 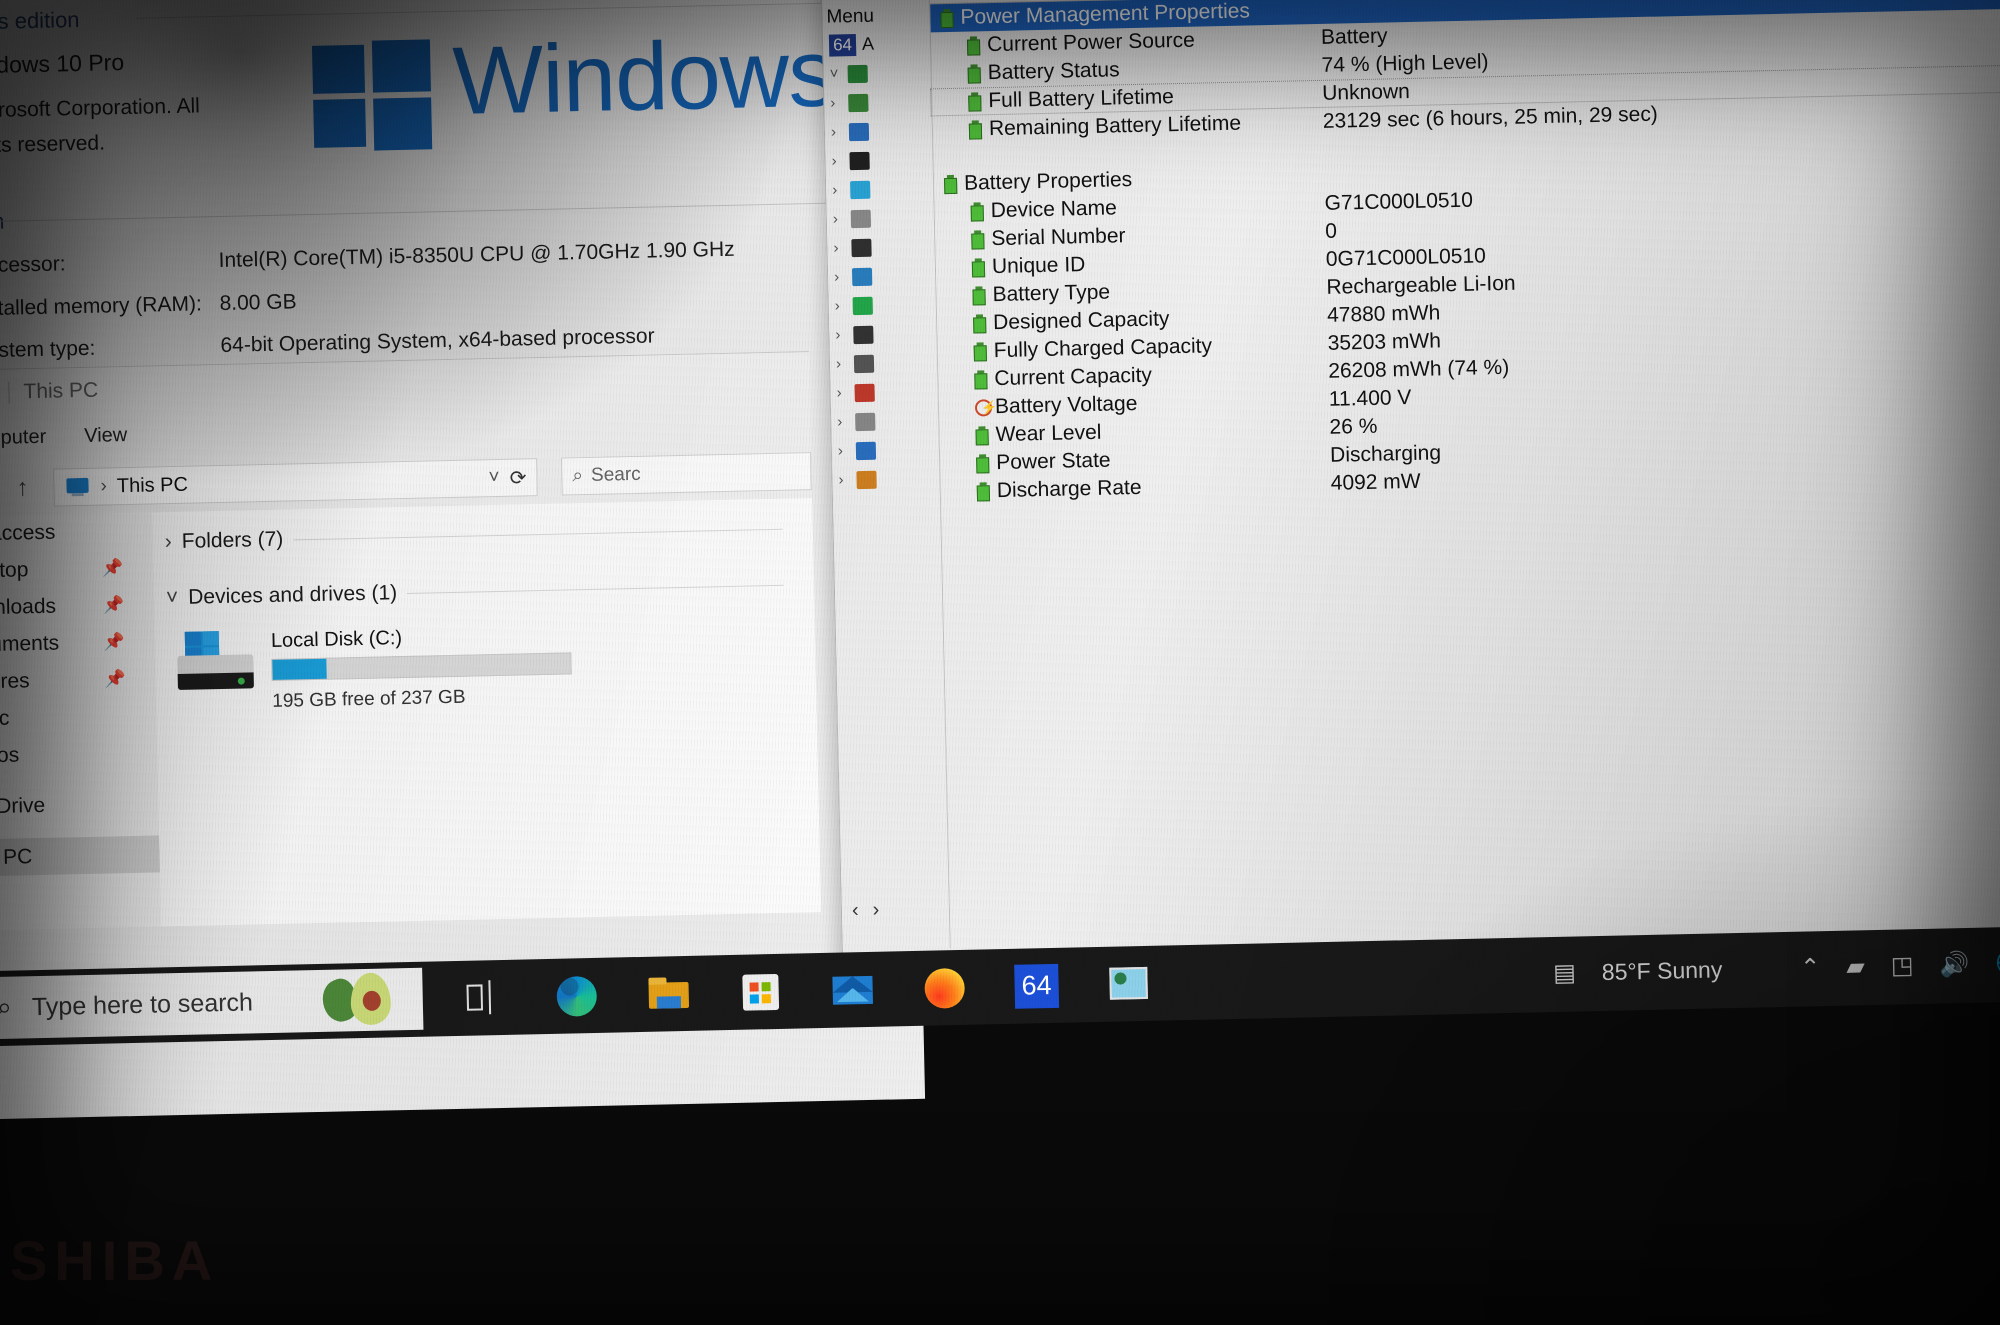 I want to click on group-header-devices: ˅ Devices and drives (1), so click(x=475, y=591).